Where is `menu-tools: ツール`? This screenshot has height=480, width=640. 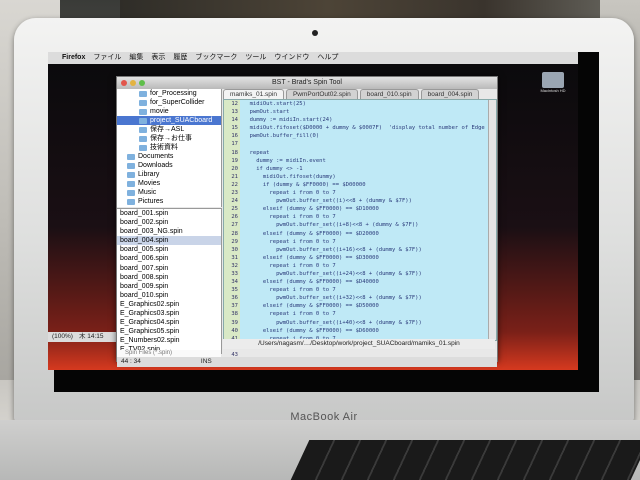 menu-tools: ツール is located at coordinates (255, 58).